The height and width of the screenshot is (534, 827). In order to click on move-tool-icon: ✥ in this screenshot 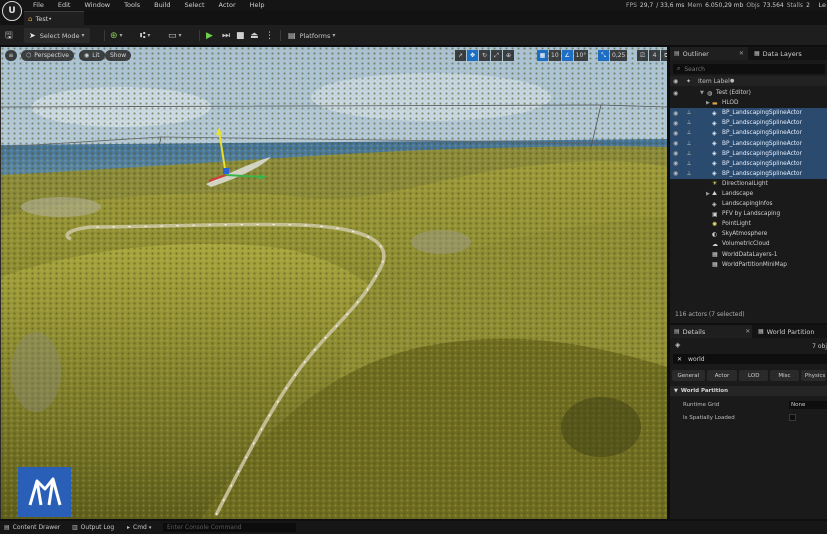, I will do `click(472, 55)`.